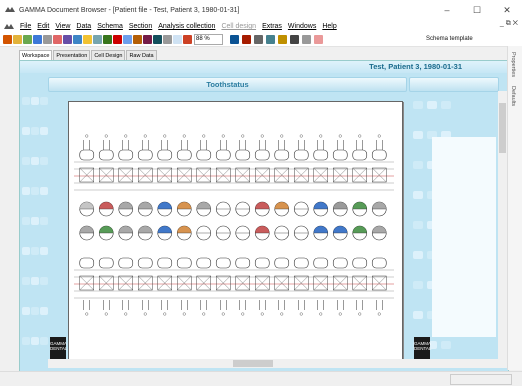  What do you see at coordinates (509, 24) in the screenshot?
I see `mdi-controls: _ ⧉ ✕` at bounding box center [509, 24].